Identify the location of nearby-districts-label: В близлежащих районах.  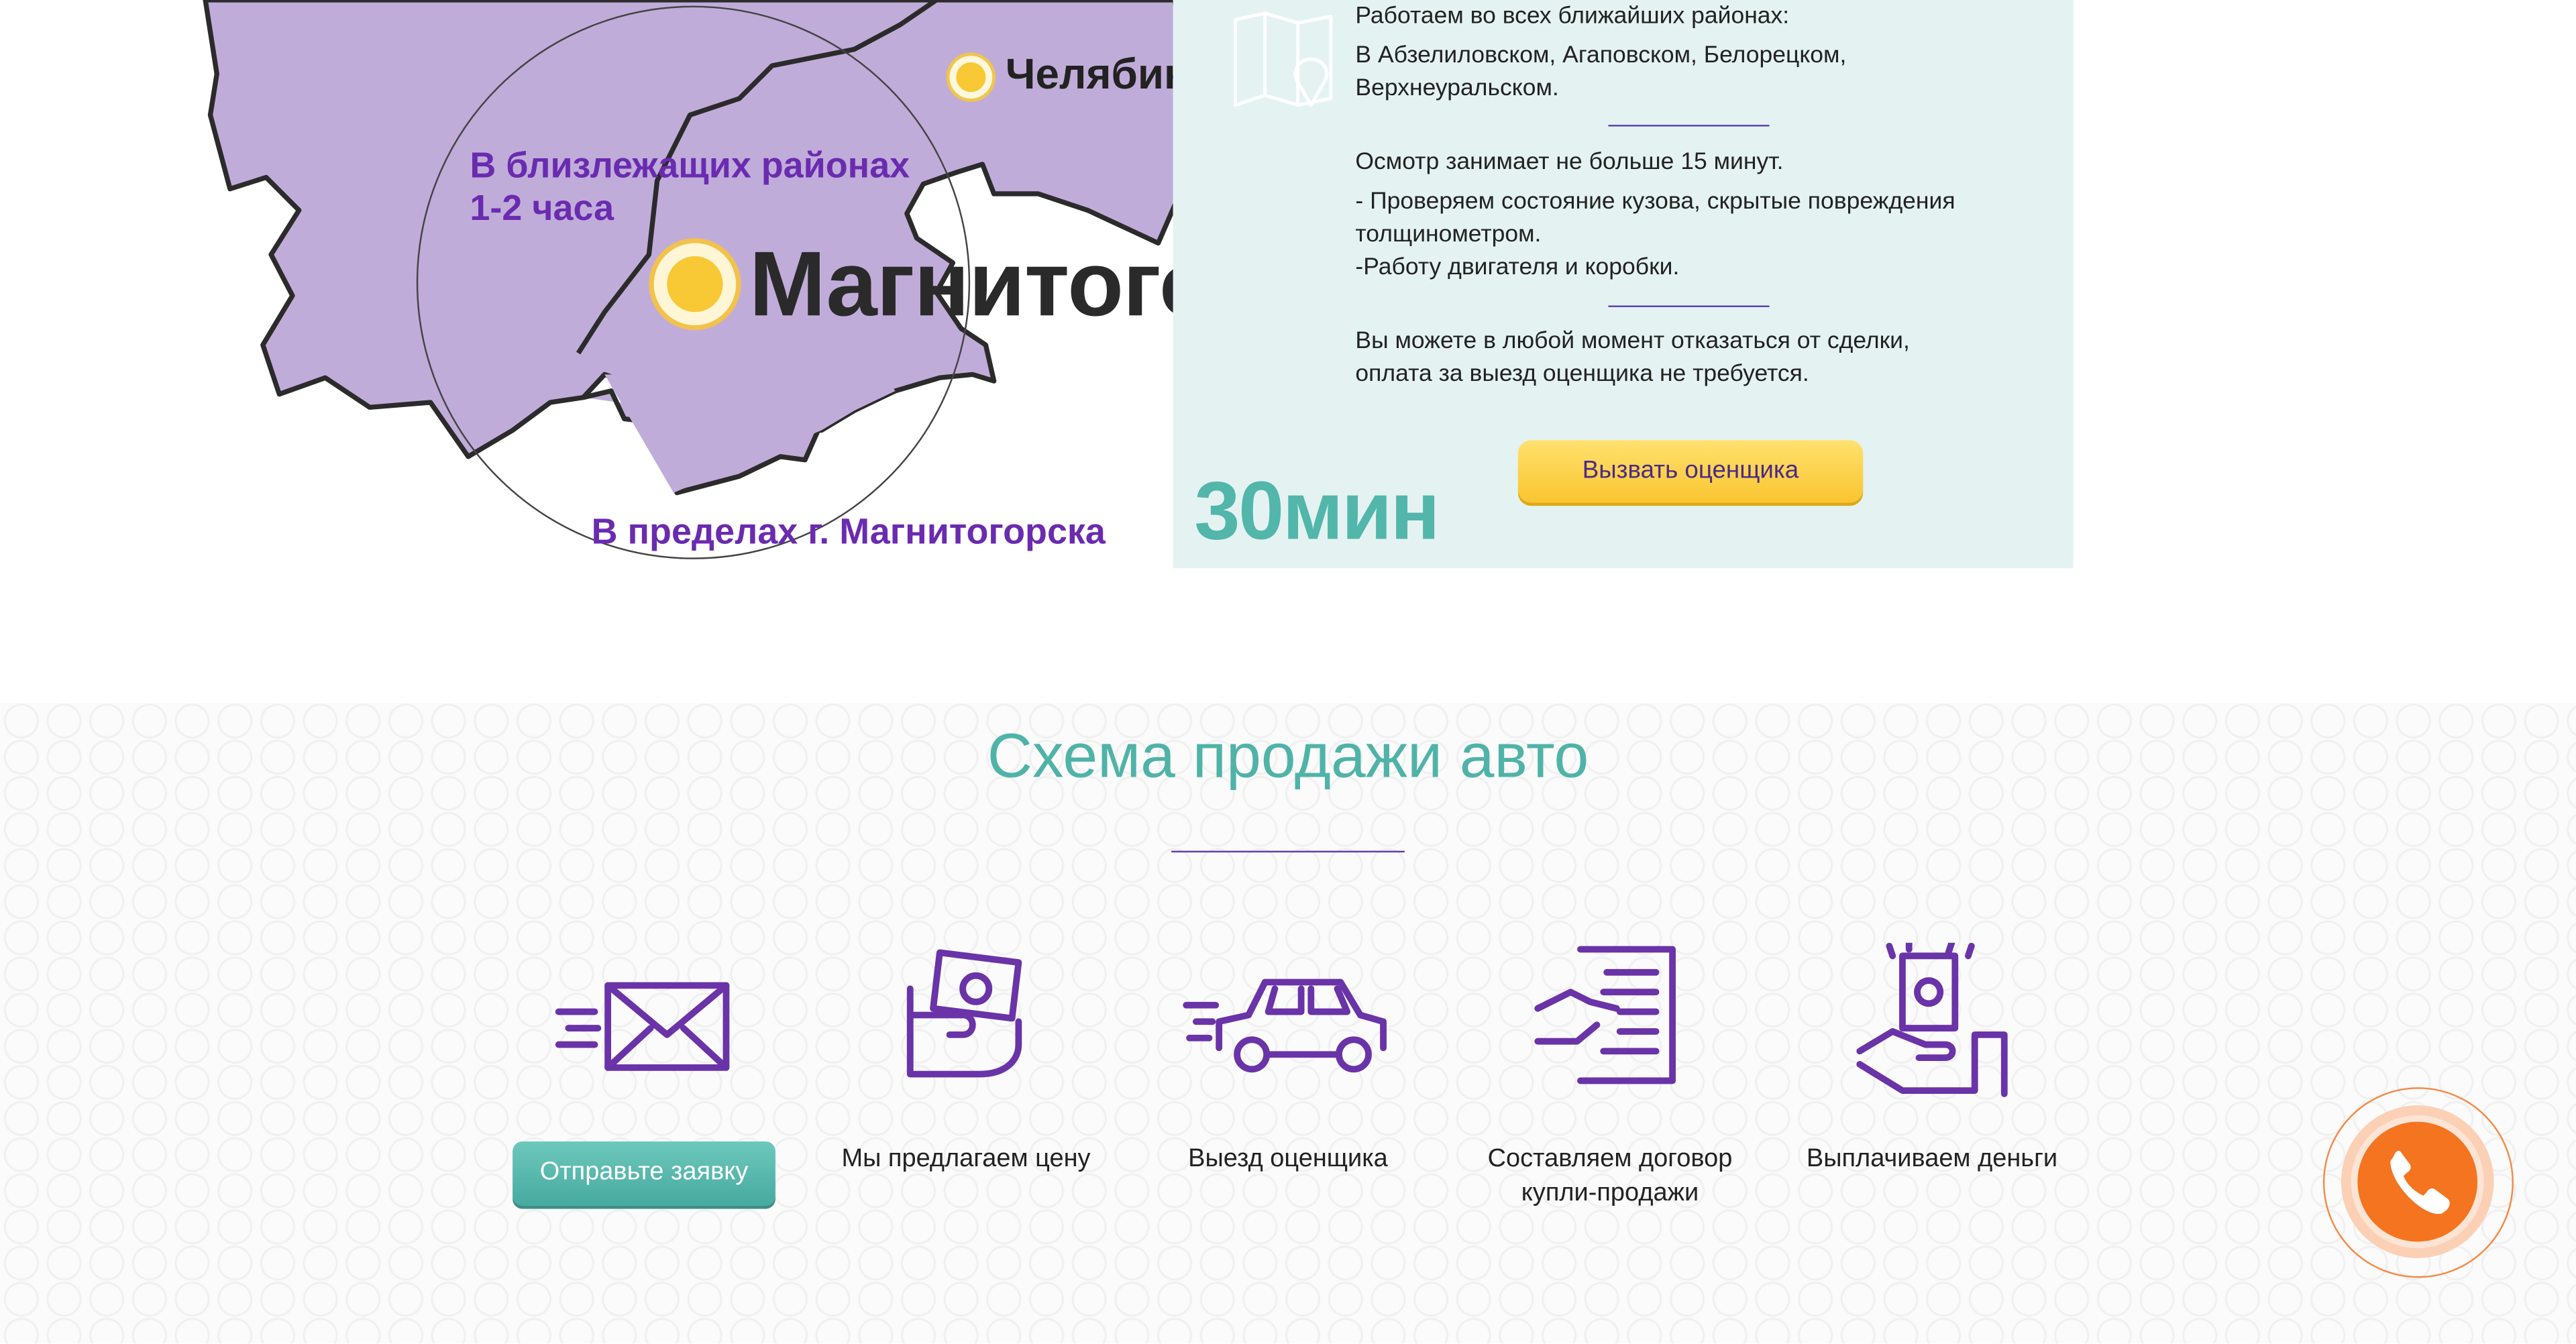
(690, 165).